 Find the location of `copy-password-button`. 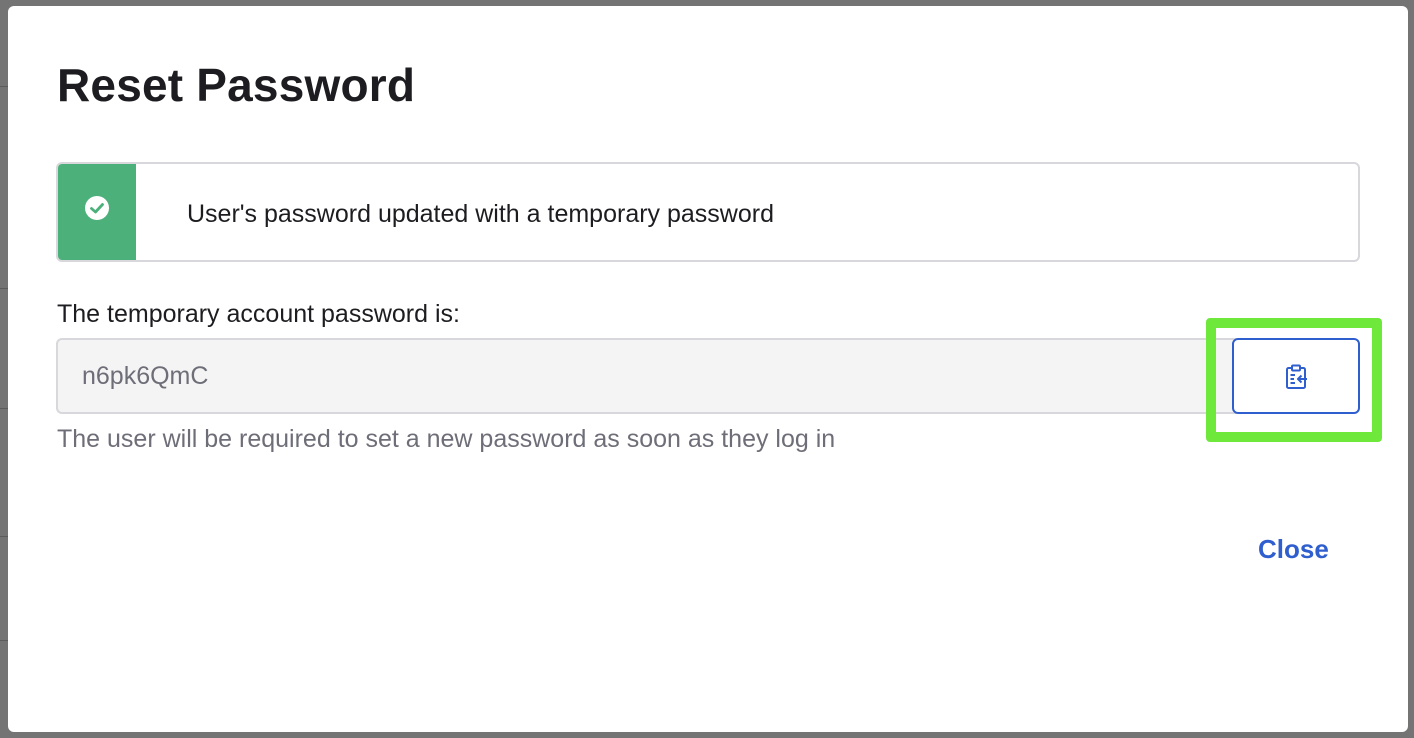

copy-password-button is located at coordinates (1296, 376).